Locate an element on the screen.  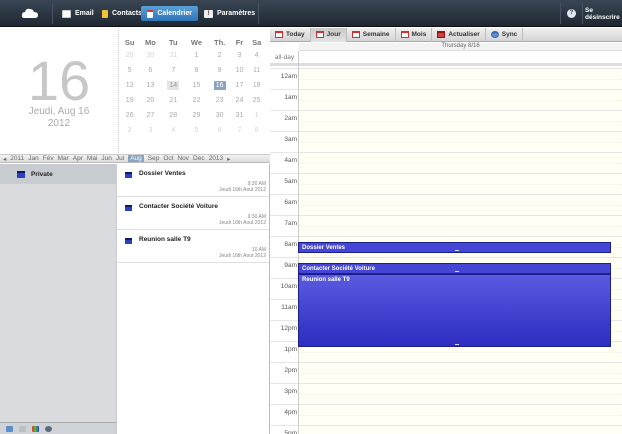
next-year-link: 2013 is located at coordinates (216, 158).